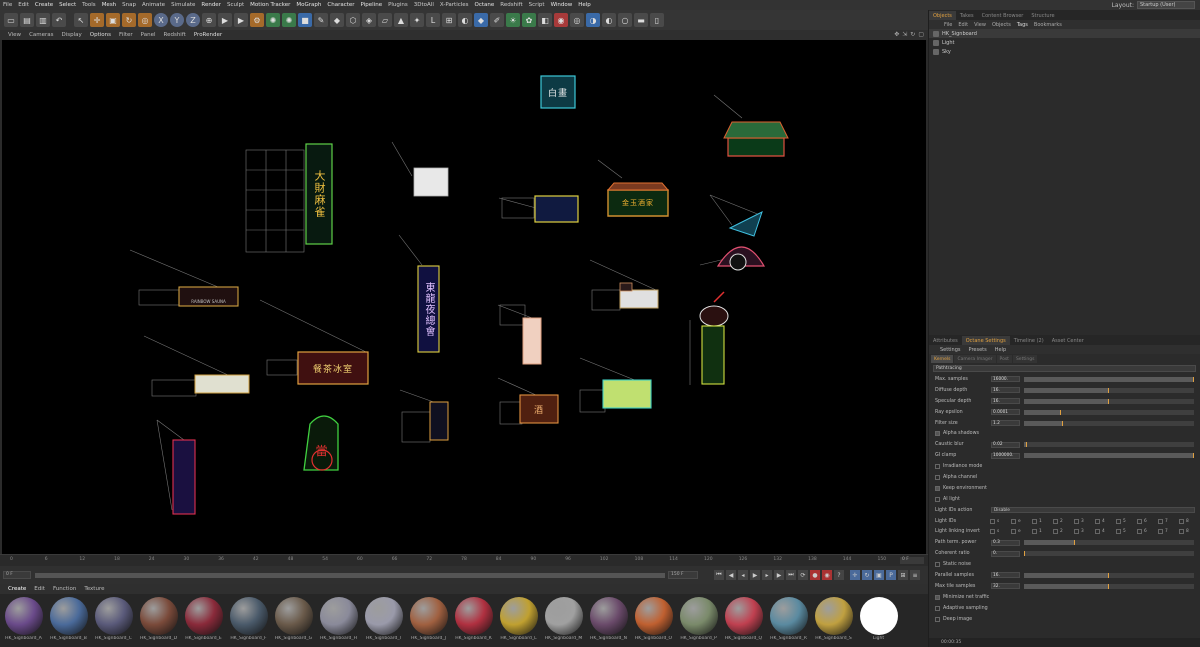 This screenshot has width=1200, height=647. I want to click on material-swatch: HK_Signboard_I, so click(383, 619).